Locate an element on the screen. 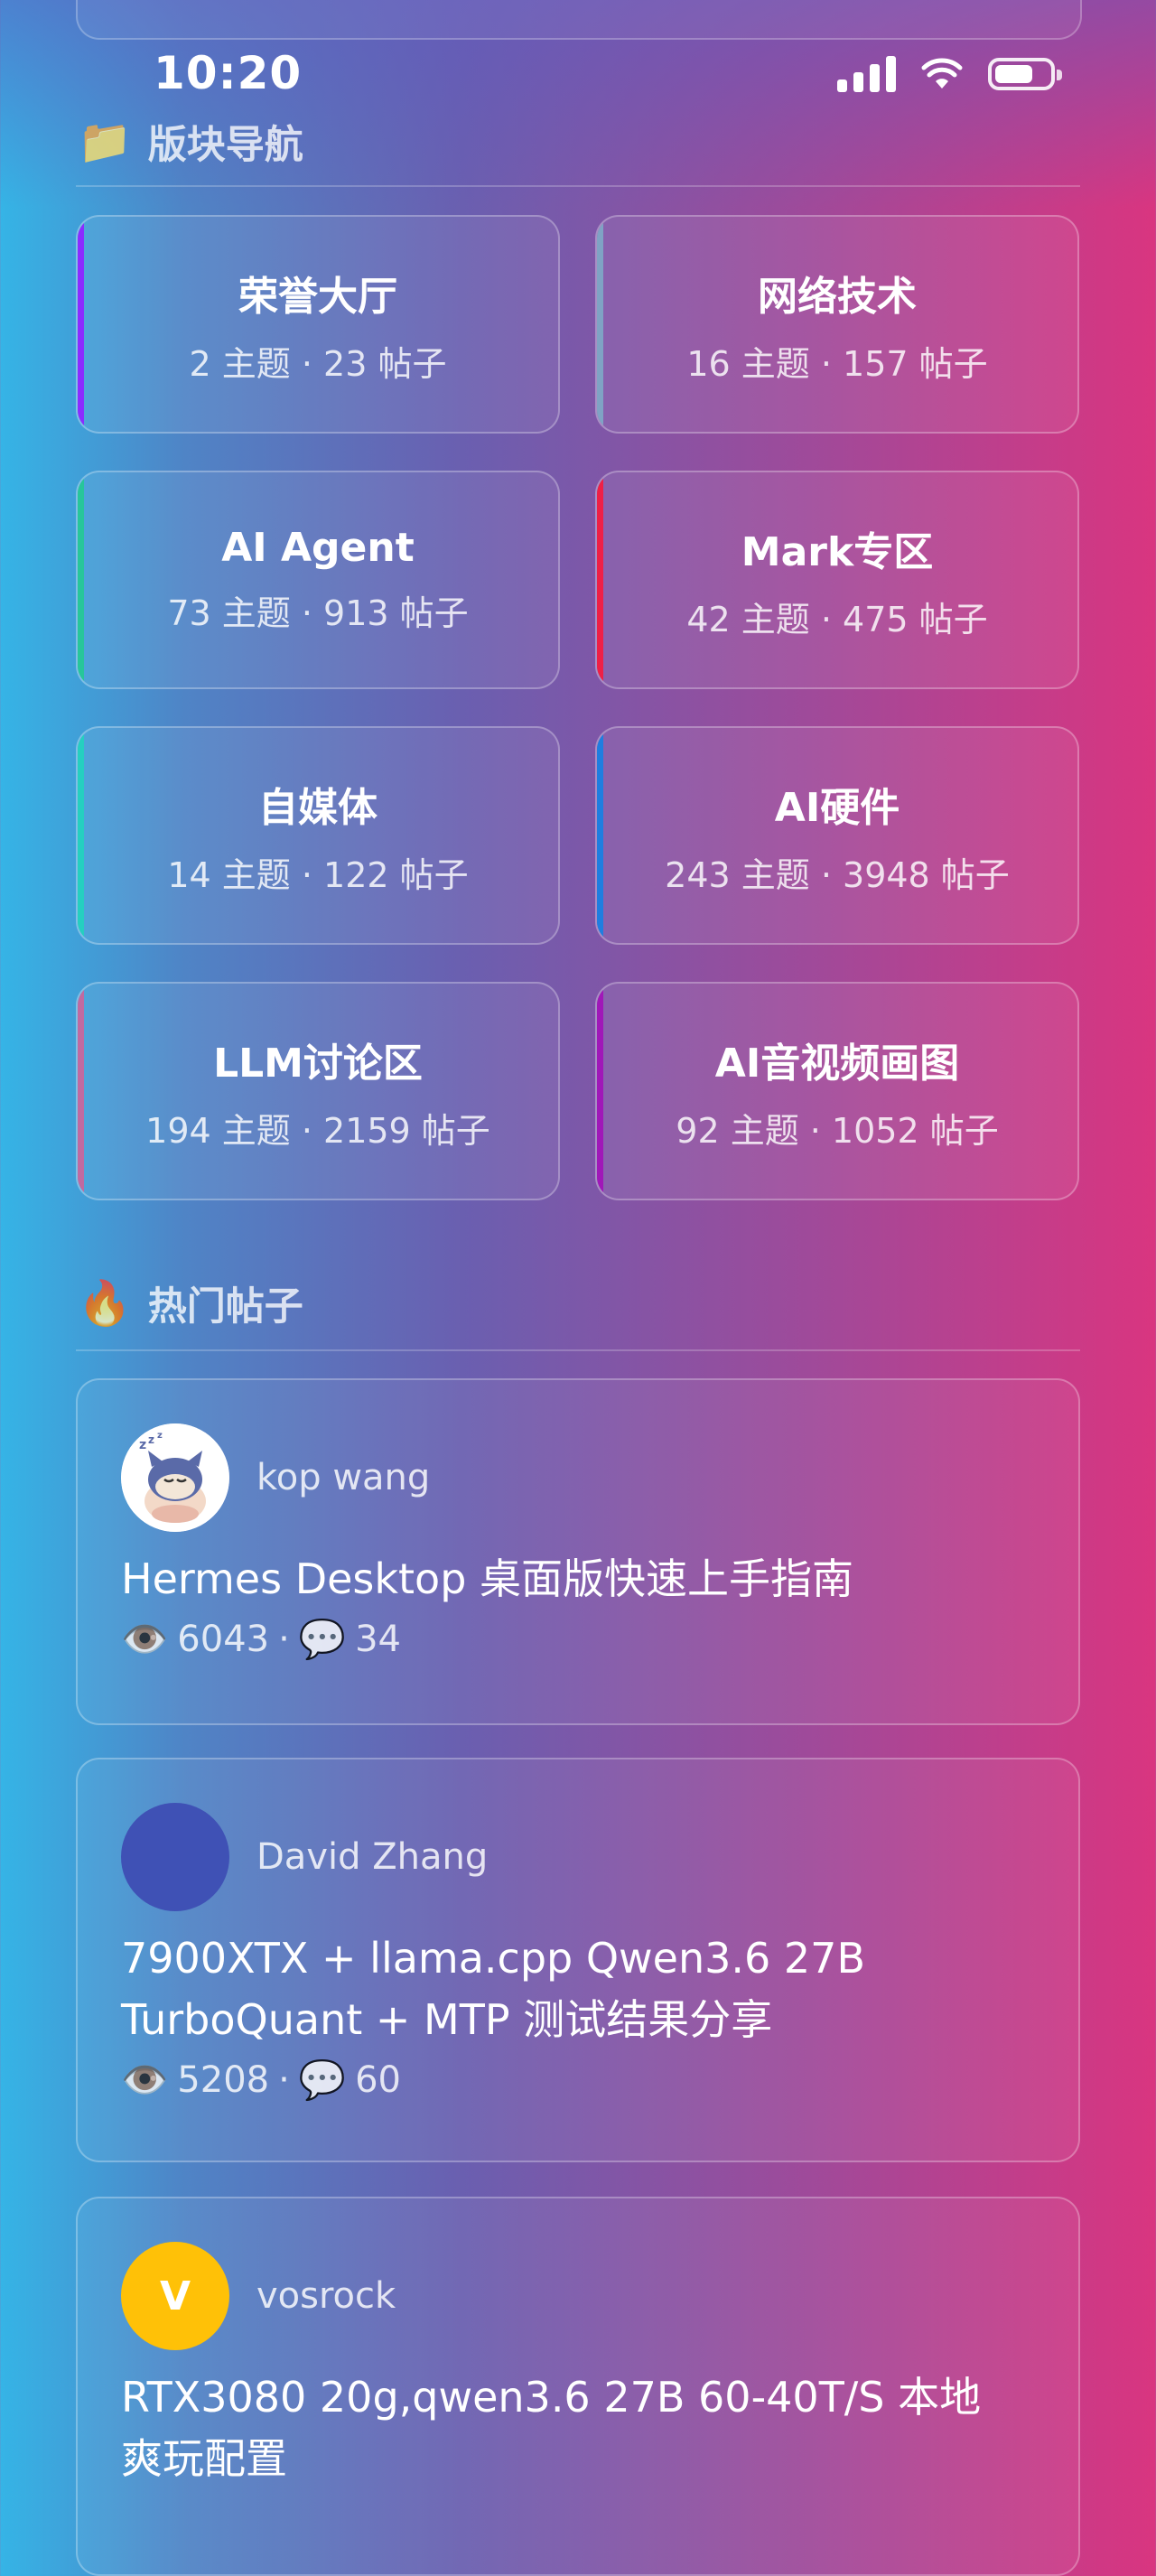  board-name: AI音视频画图 is located at coordinates (837, 1063).